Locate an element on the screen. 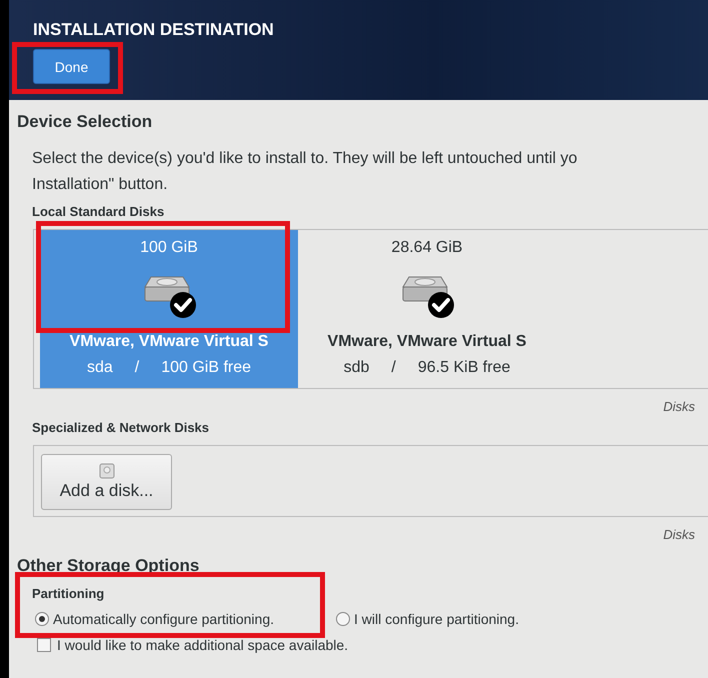  checkbox is located at coordinates (44, 645).